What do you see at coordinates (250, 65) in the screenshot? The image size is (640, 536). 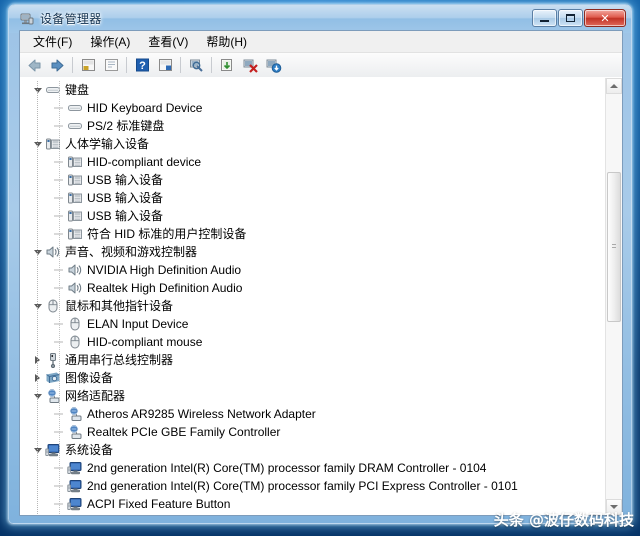 I see `disable-device-icon` at bounding box center [250, 65].